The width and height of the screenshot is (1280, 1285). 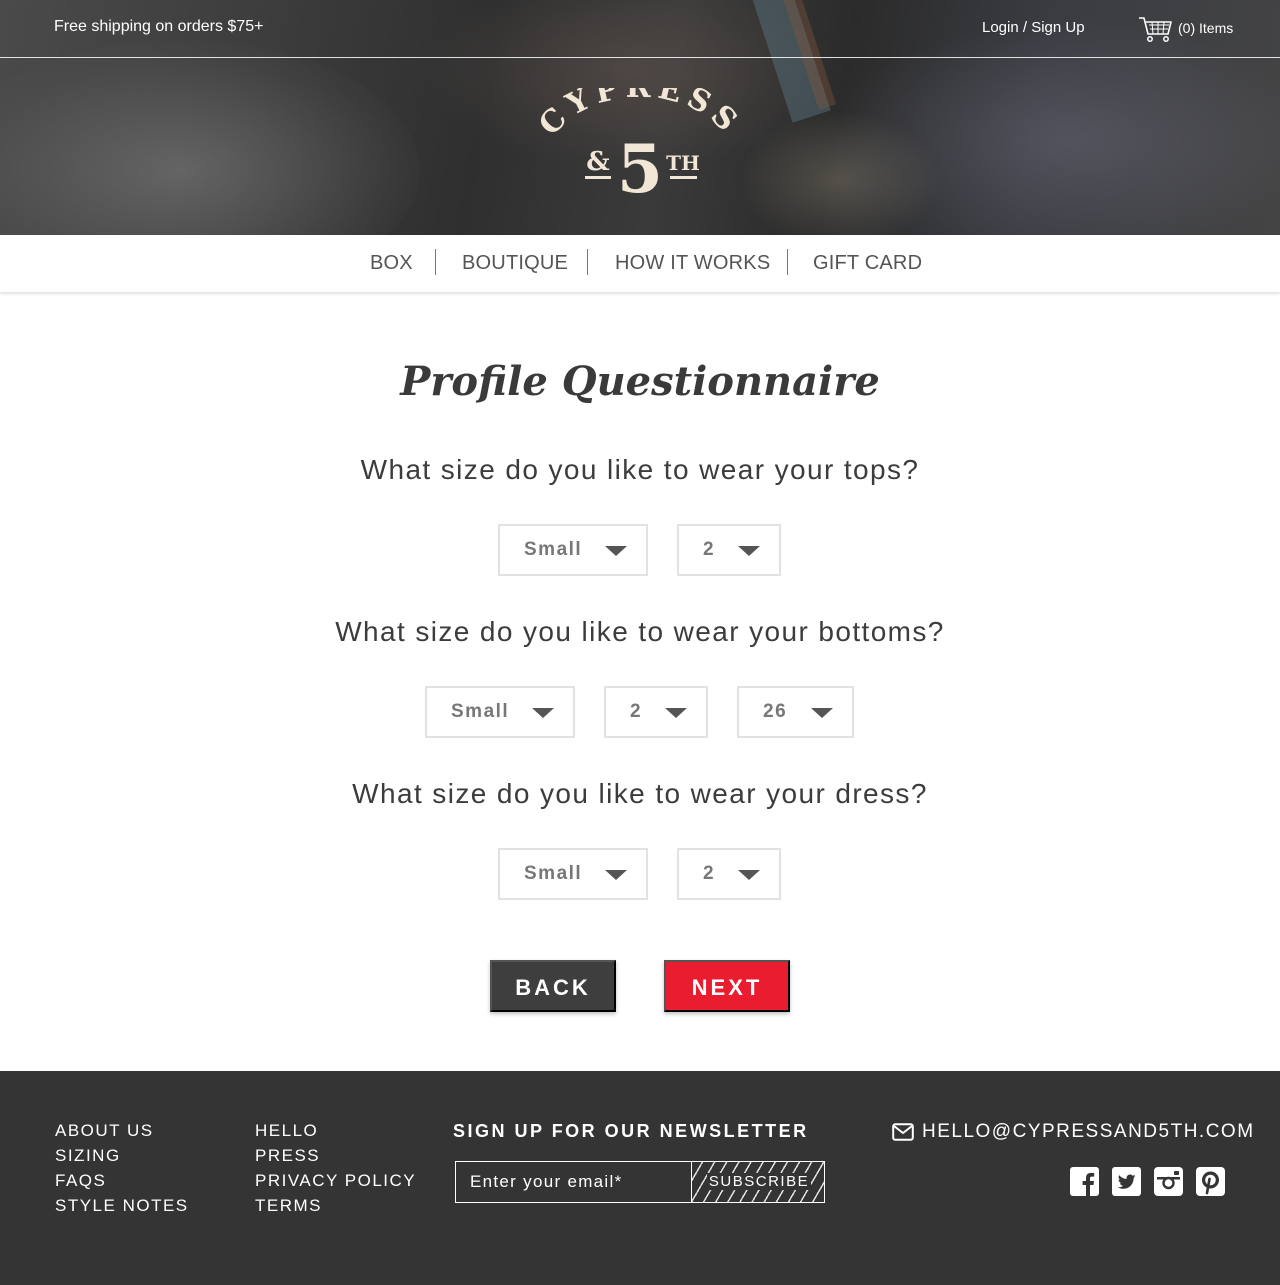 I want to click on footer-link-press: PRESS, so click(x=287, y=1156).